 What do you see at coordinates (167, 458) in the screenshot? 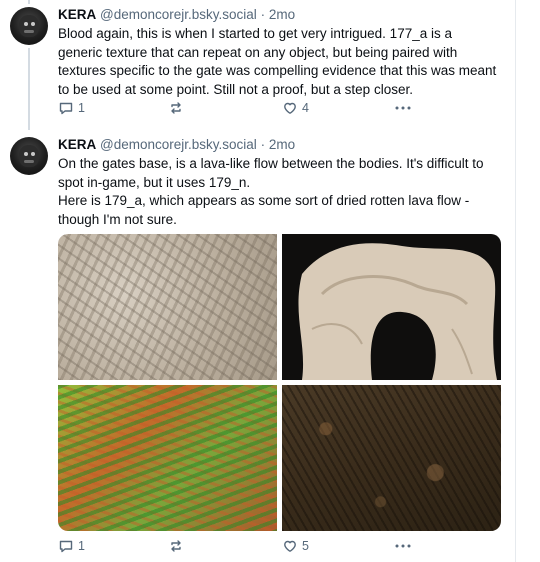
I see `texture-image-normal-map` at bounding box center [167, 458].